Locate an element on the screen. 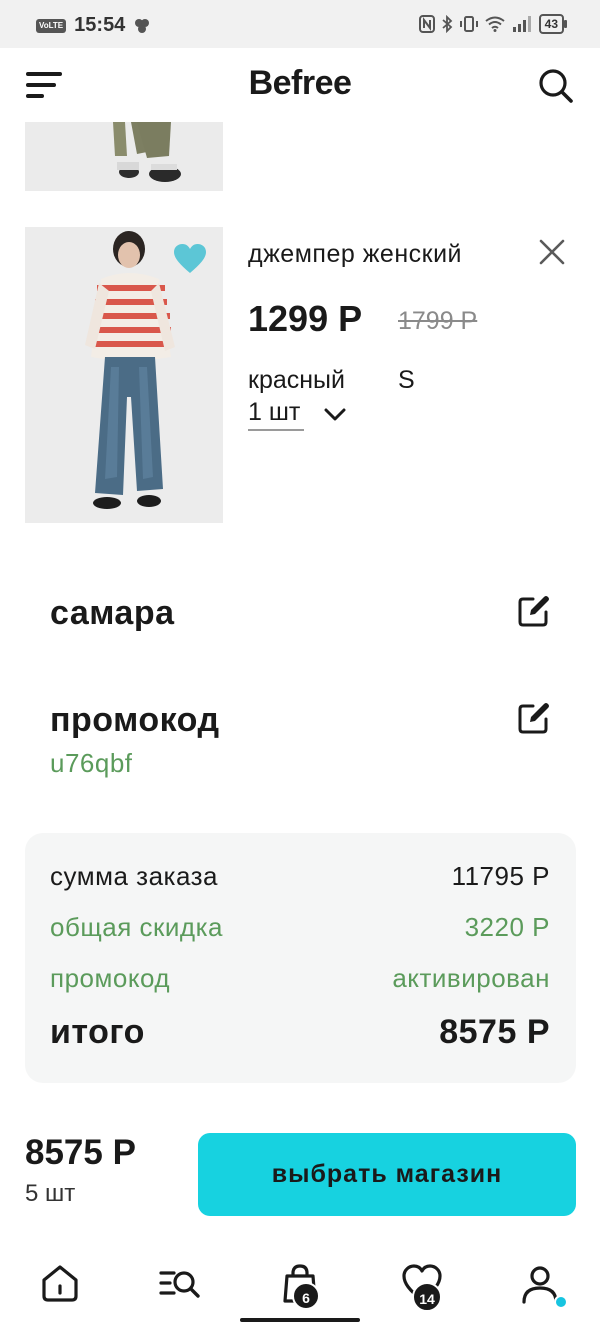 The height and width of the screenshot is (1323, 600). status-left: VoLTE 15:54 is located at coordinates (93, 25).